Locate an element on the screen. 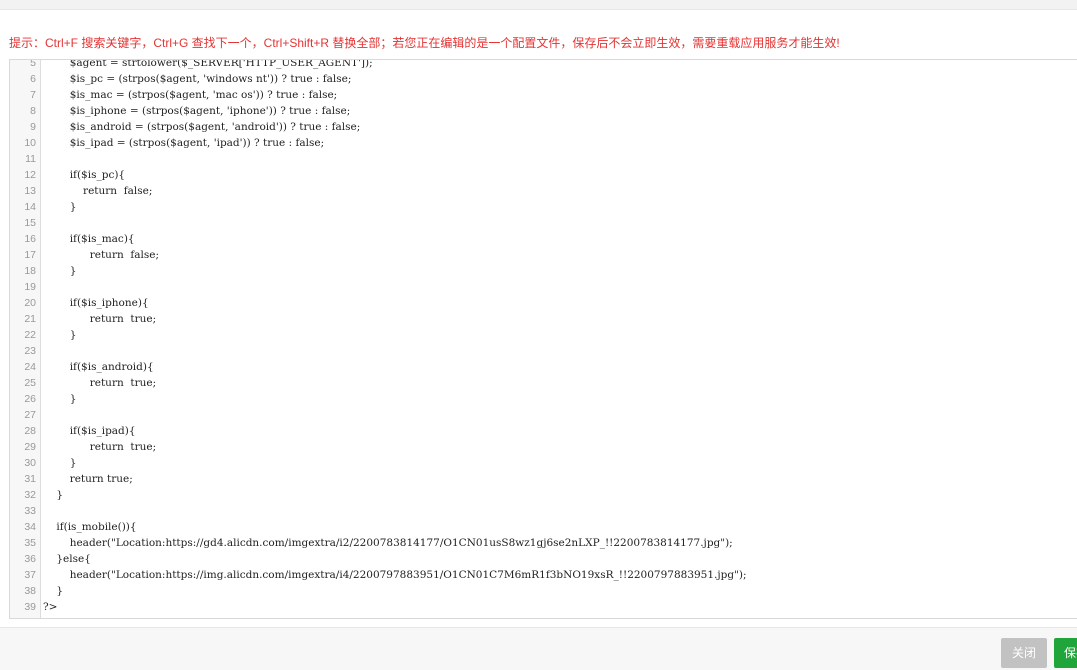 The height and width of the screenshot is (670, 1077). line-text: ?> is located at coordinates (50, 607).